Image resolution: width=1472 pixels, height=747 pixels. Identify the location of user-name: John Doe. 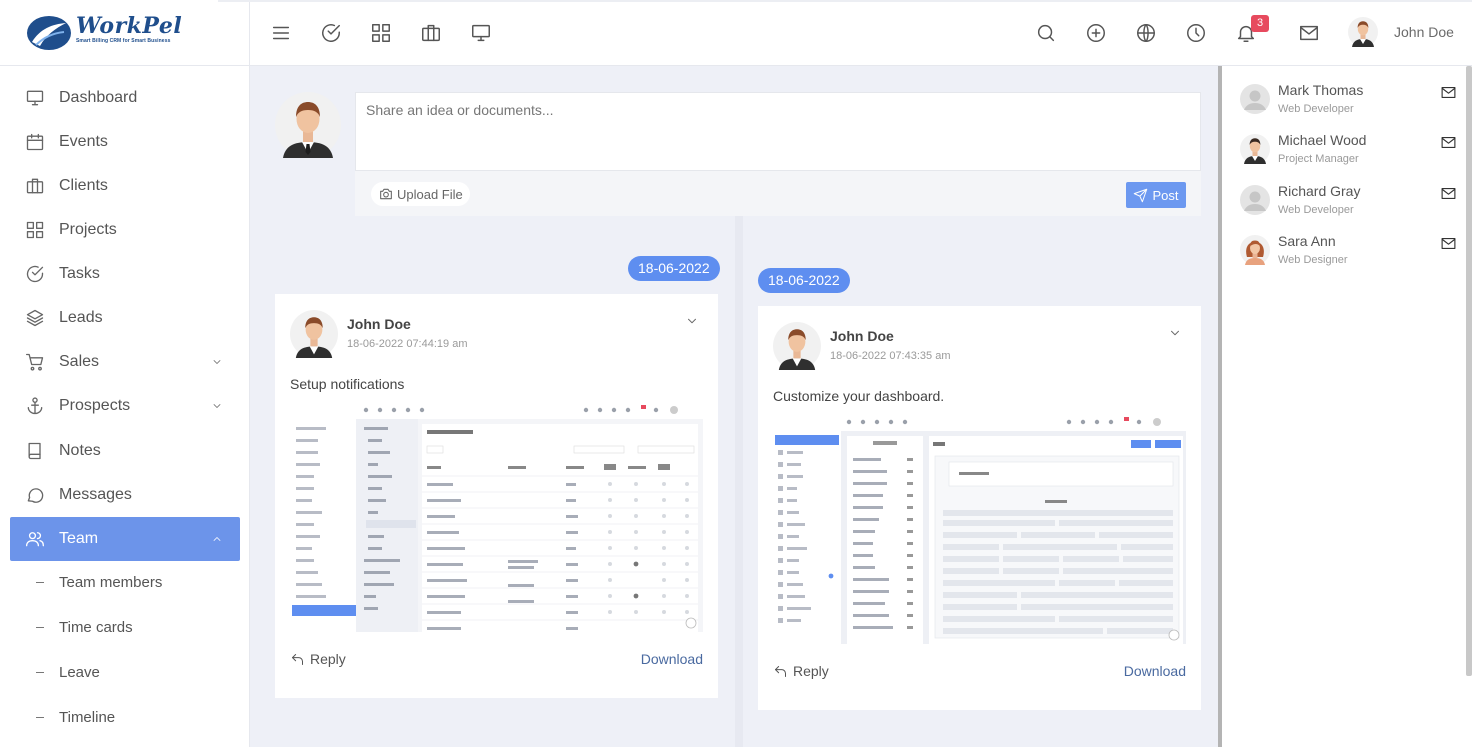
(1424, 32).